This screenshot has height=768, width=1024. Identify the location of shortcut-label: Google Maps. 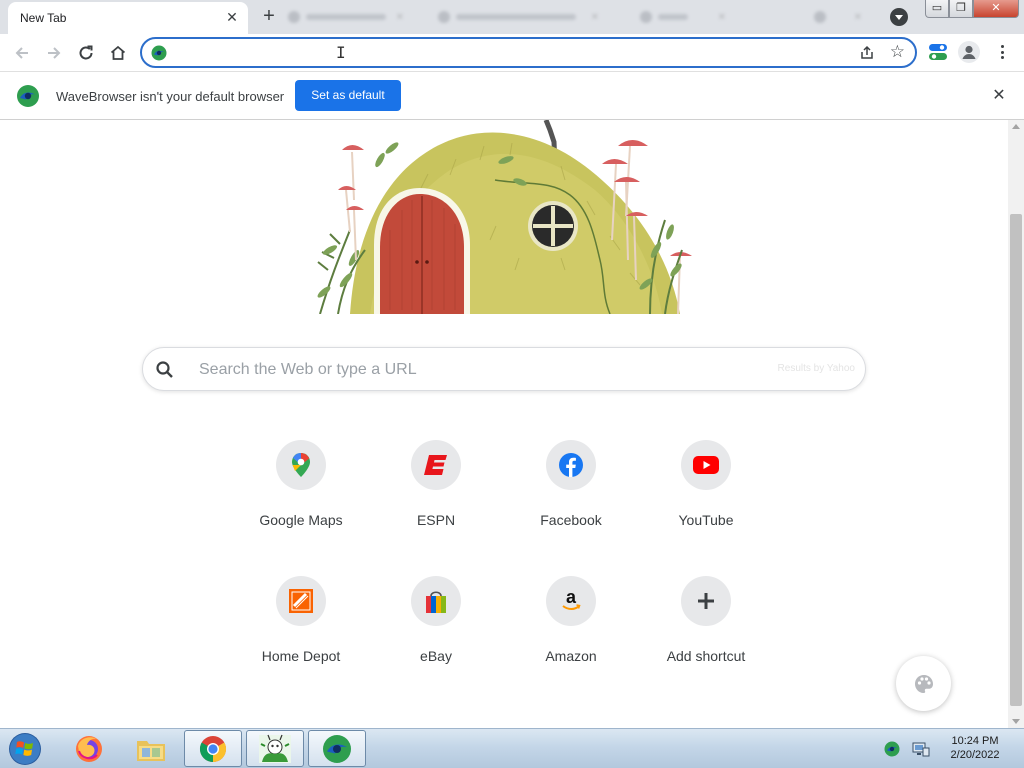
(301, 520).